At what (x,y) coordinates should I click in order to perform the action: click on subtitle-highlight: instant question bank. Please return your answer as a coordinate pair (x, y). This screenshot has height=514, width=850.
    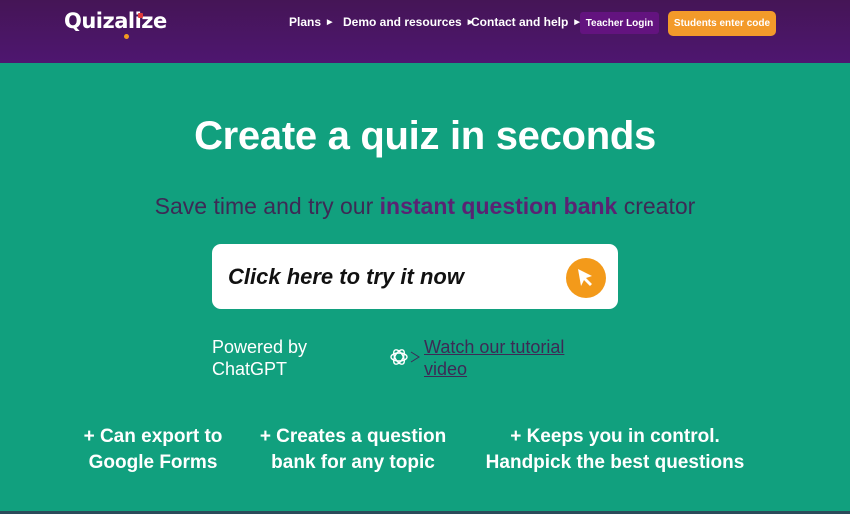
    Looking at the image, I should click on (498, 206).